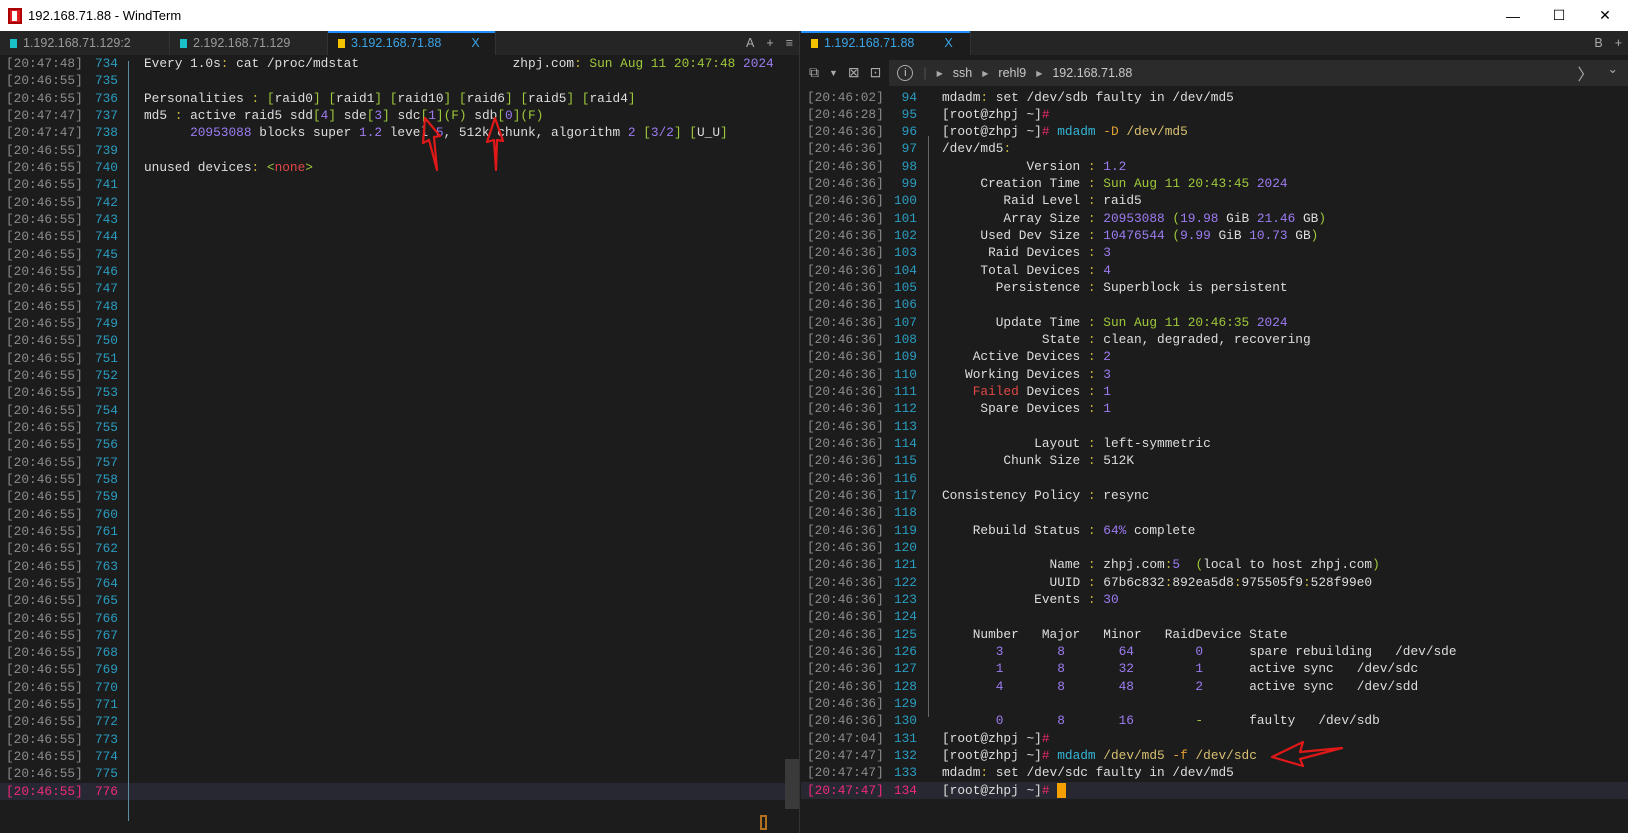  I want to click on text-segment: 1, so click(1169, 669).